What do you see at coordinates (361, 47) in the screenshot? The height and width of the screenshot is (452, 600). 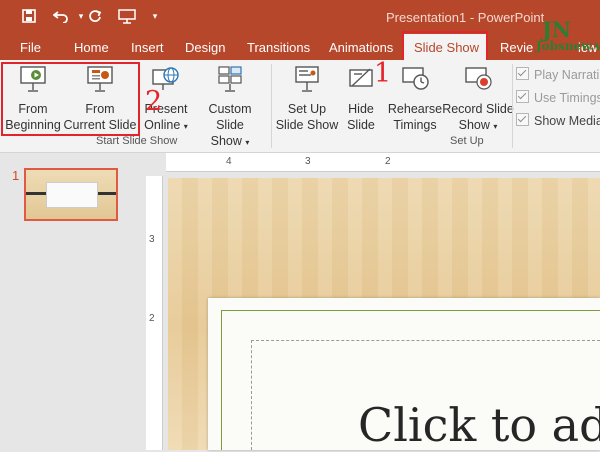 I see `tab-animations: Animations` at bounding box center [361, 47].